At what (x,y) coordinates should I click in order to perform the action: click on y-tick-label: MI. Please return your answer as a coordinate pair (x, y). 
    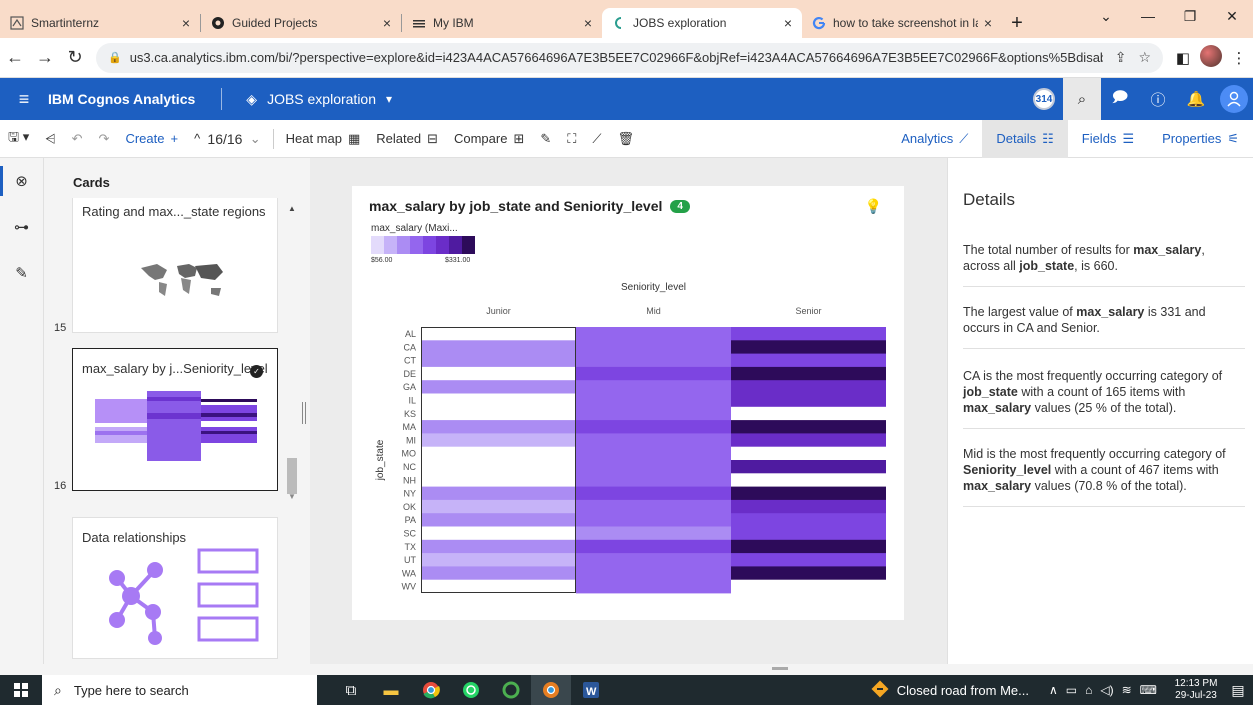
    Looking at the image, I should click on (411, 440).